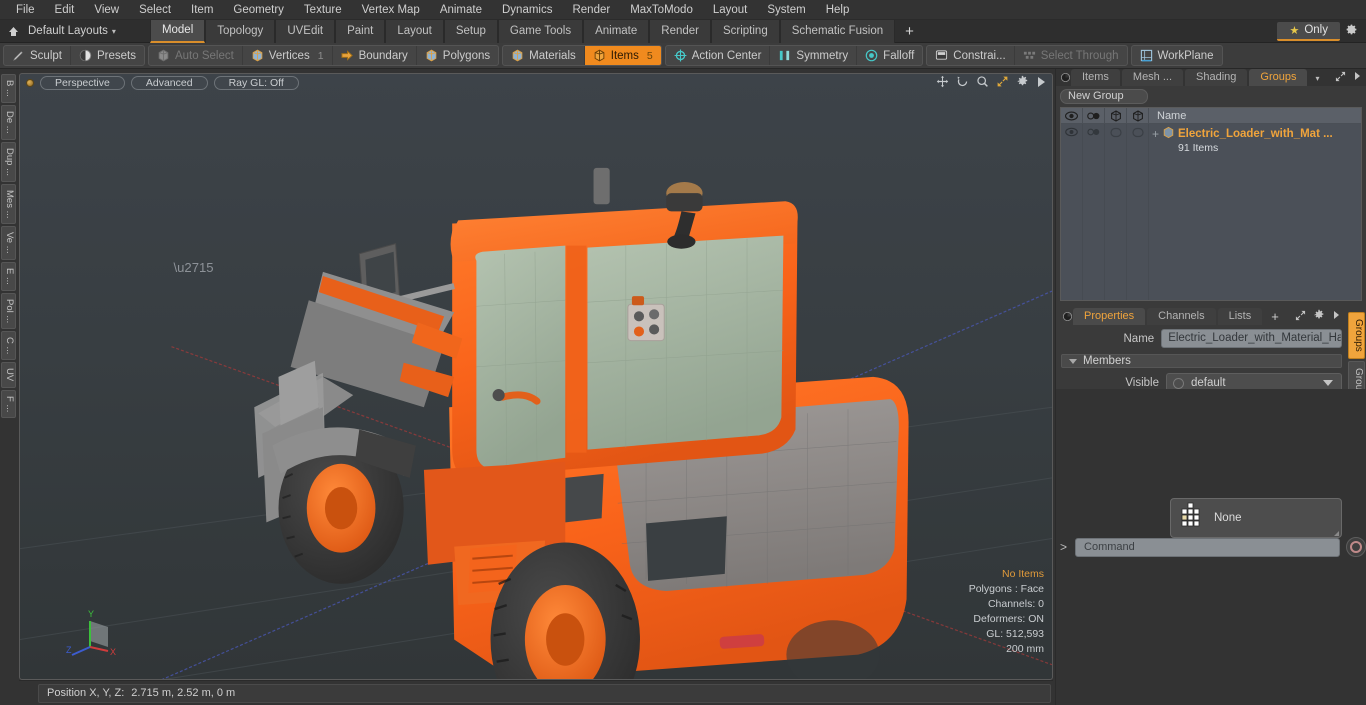  Describe the element at coordinates (591, 10) in the screenshot. I see `menu-item-render: Render` at that location.